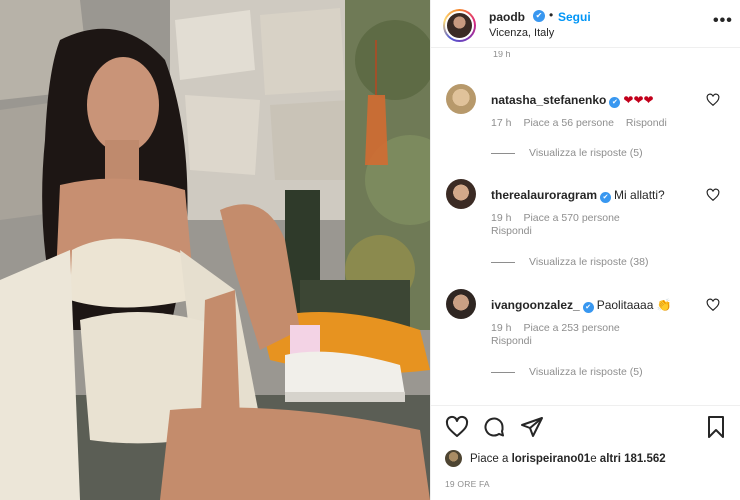  I want to click on follow-button: Segui, so click(574, 17).